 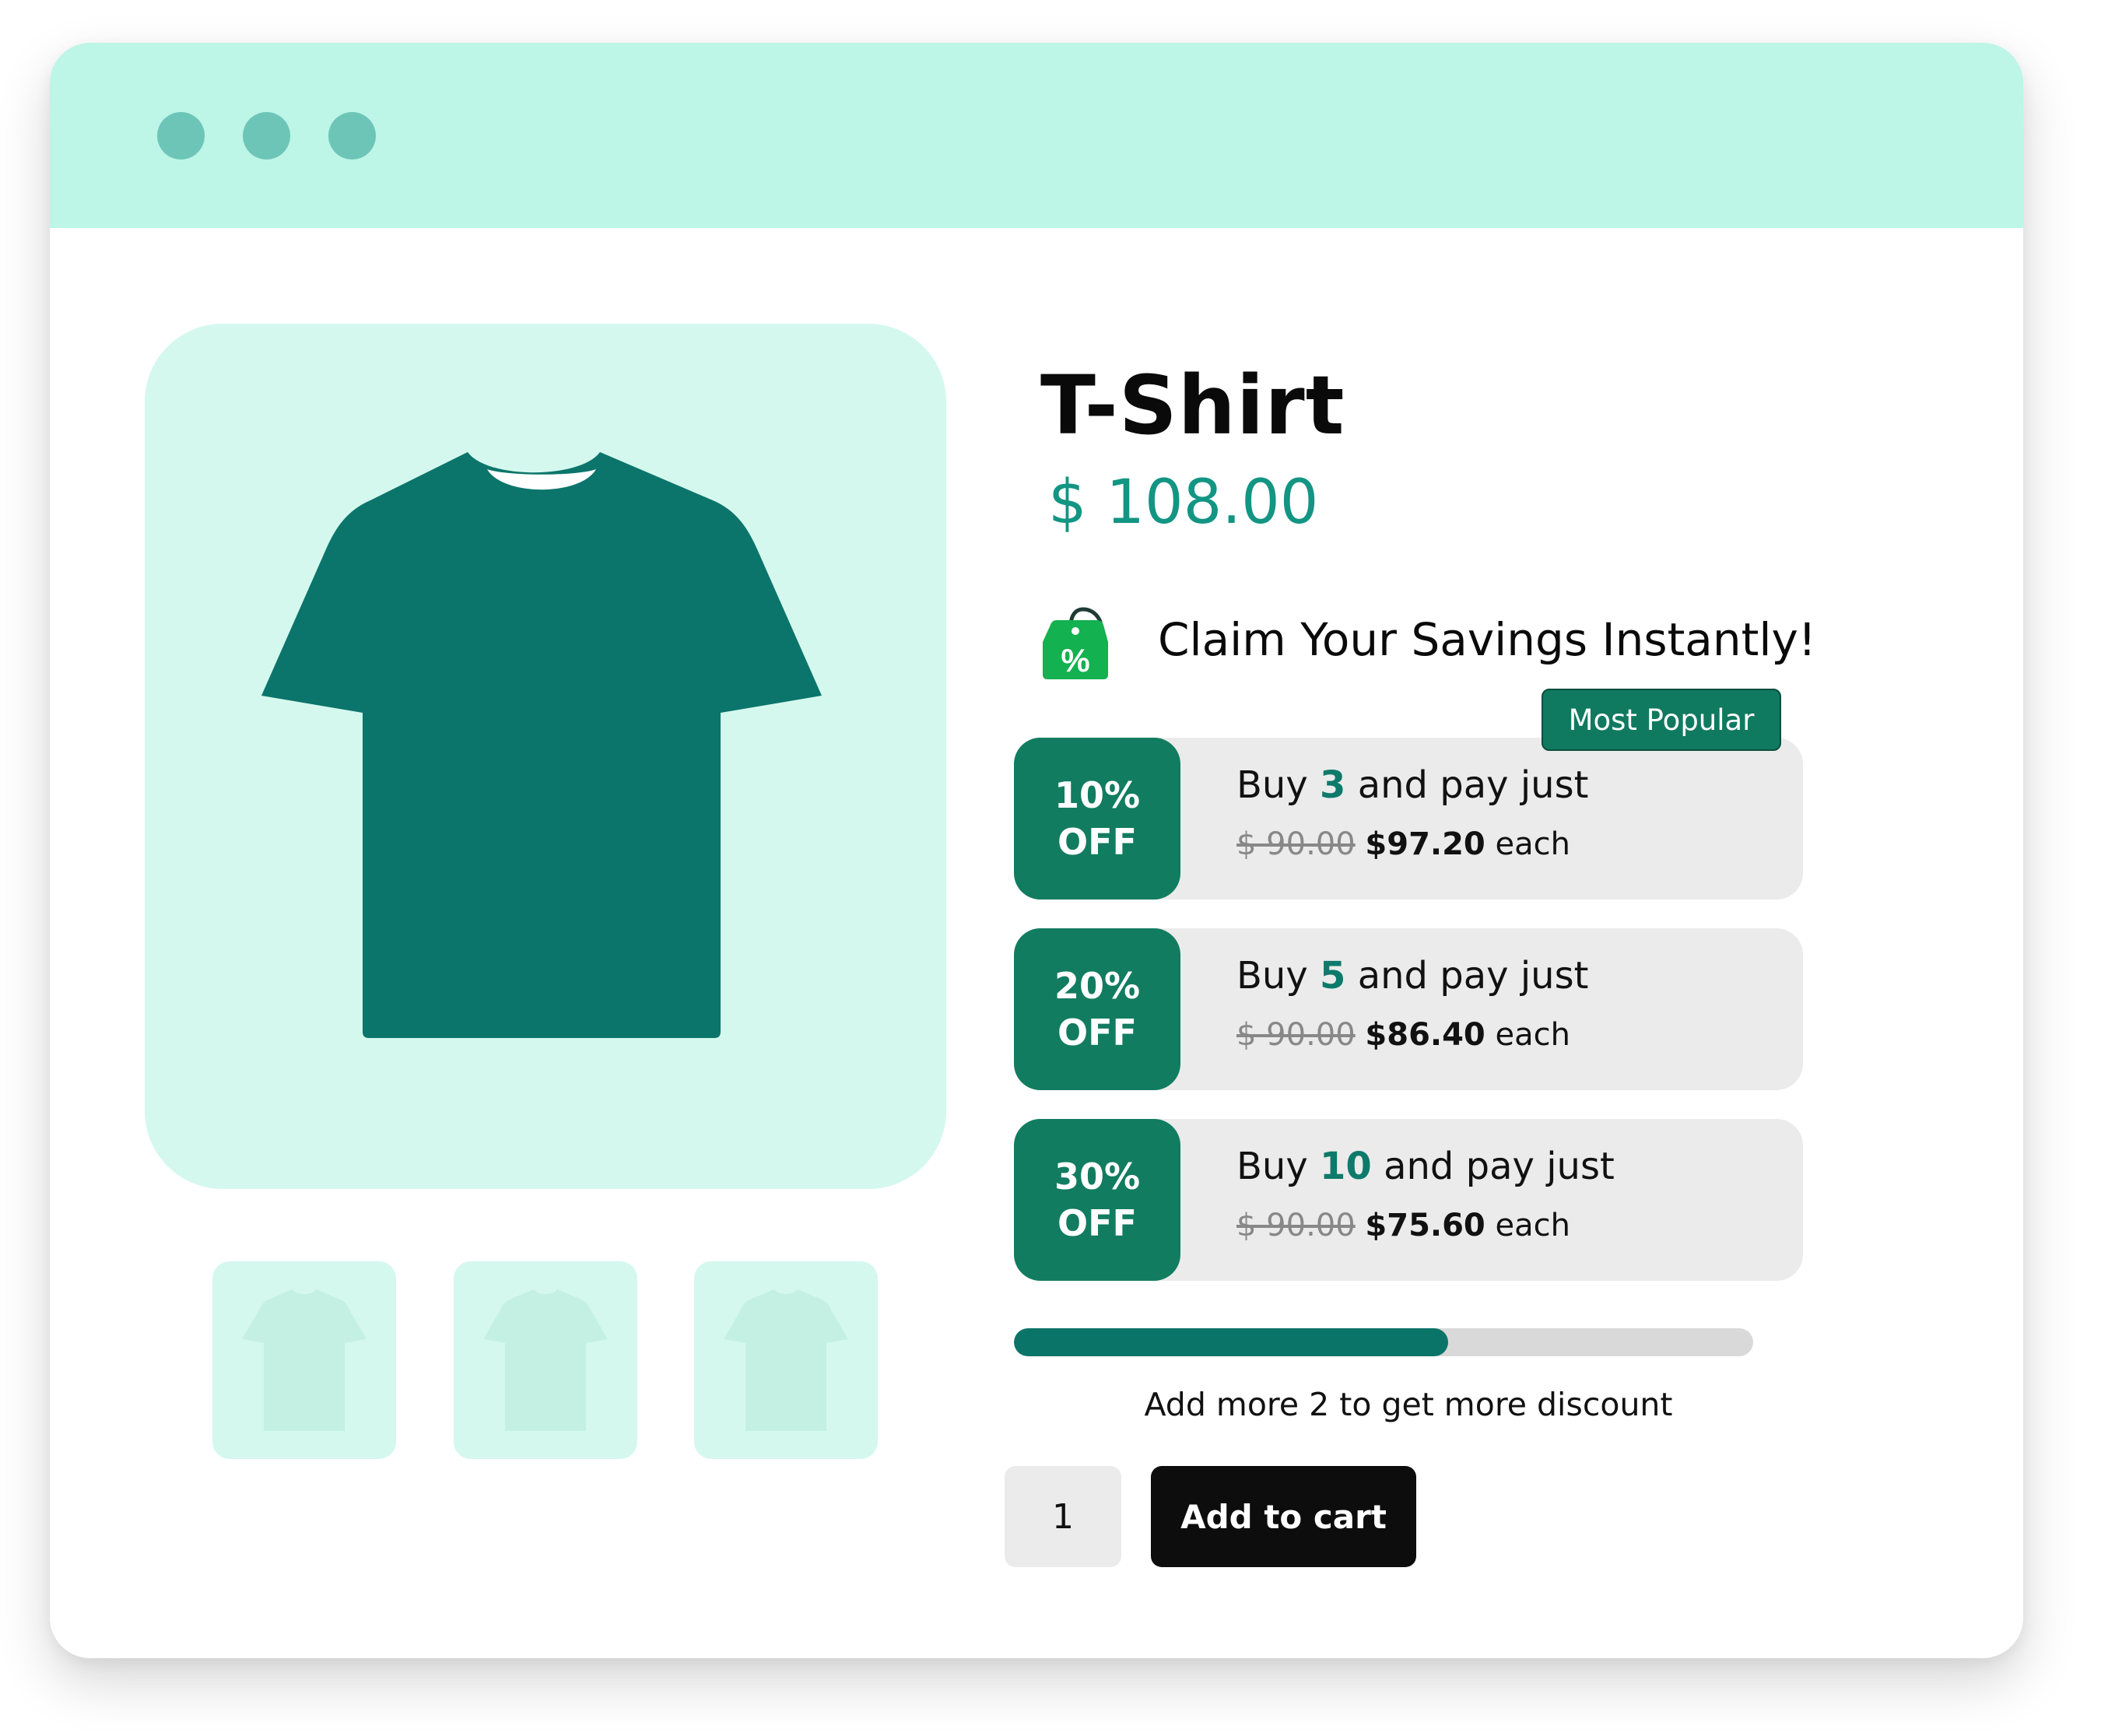 I want to click on offer-badge: 30% OFF, so click(x=1097, y=1200).